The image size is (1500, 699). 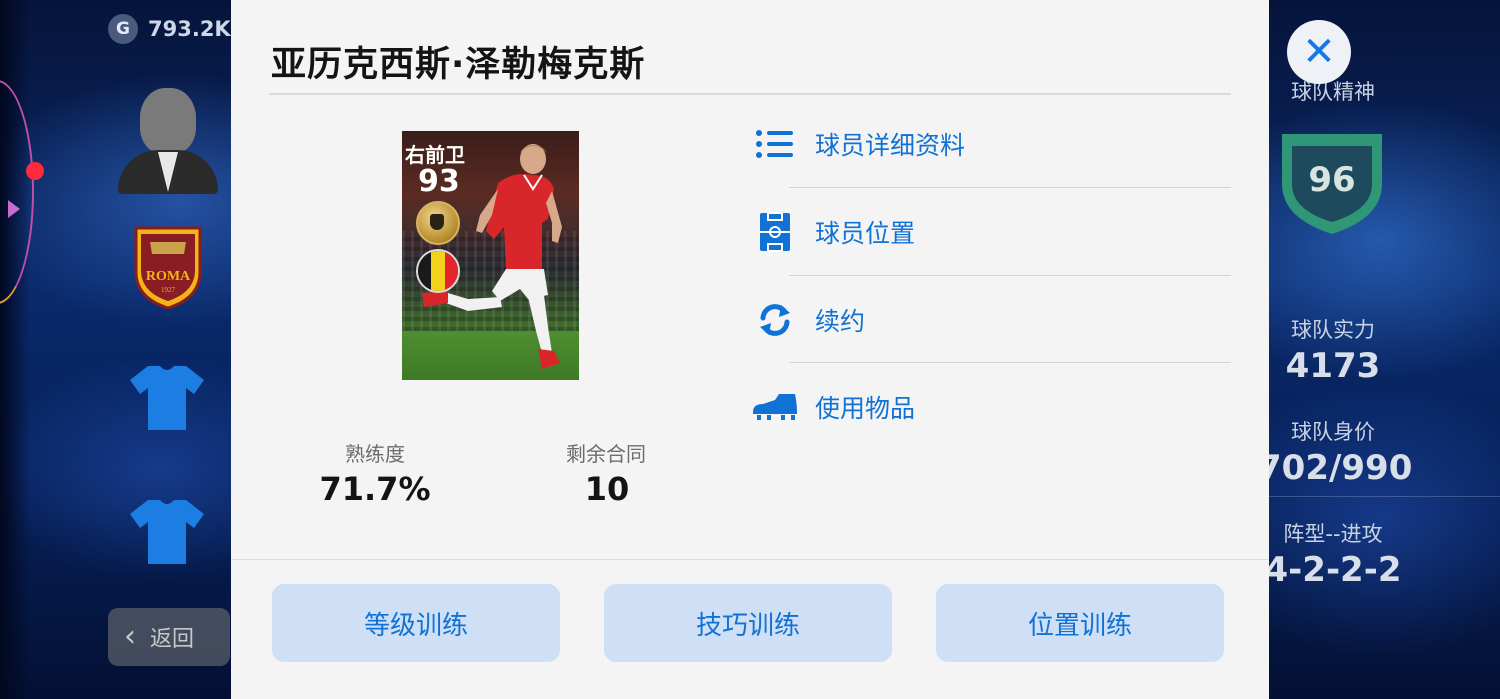 What do you see at coordinates (458, 65) in the screenshot?
I see `player-name: 亚历克西斯·泽勒梅克斯` at bounding box center [458, 65].